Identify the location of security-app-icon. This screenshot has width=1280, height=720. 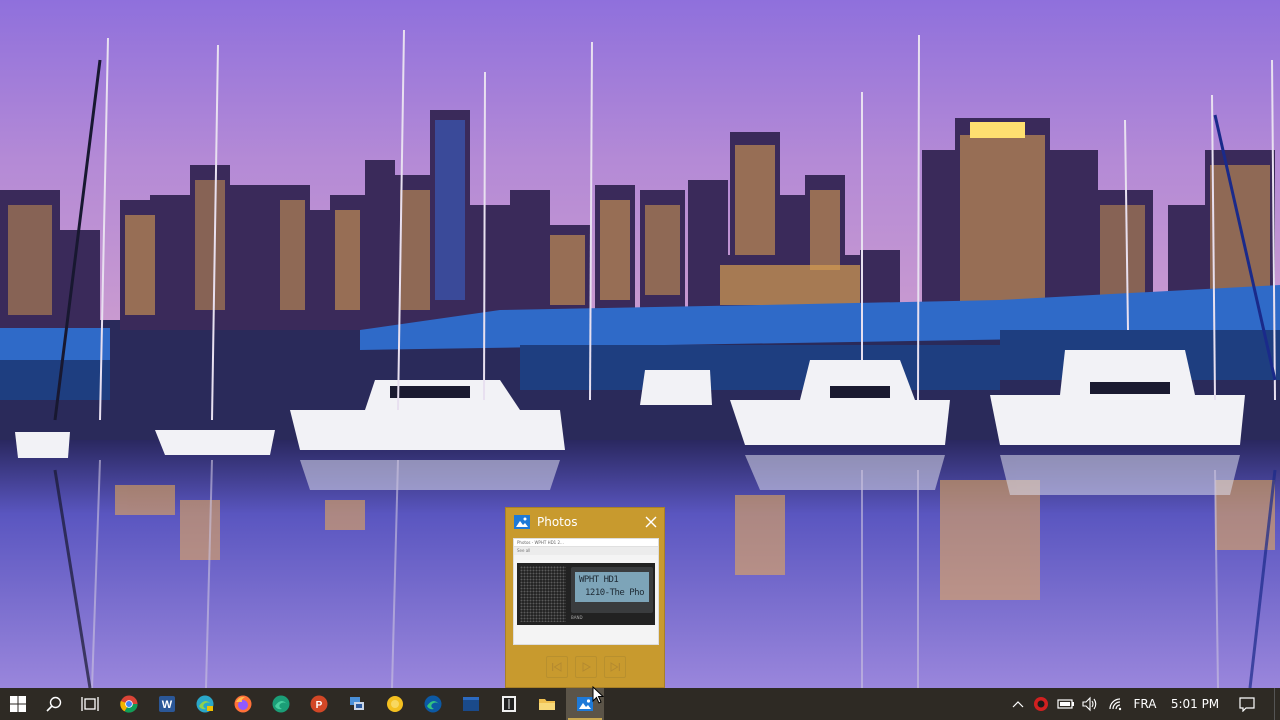
(1041, 704).